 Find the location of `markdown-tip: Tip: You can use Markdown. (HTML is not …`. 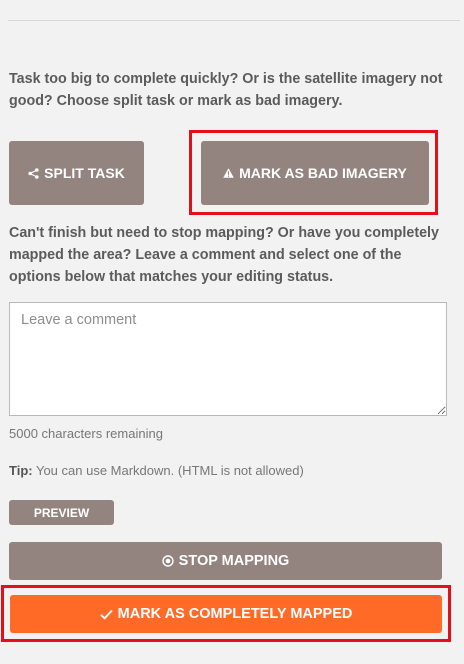

markdown-tip: Tip: You can use Markdown. (HTML is not … is located at coordinates (156, 470).